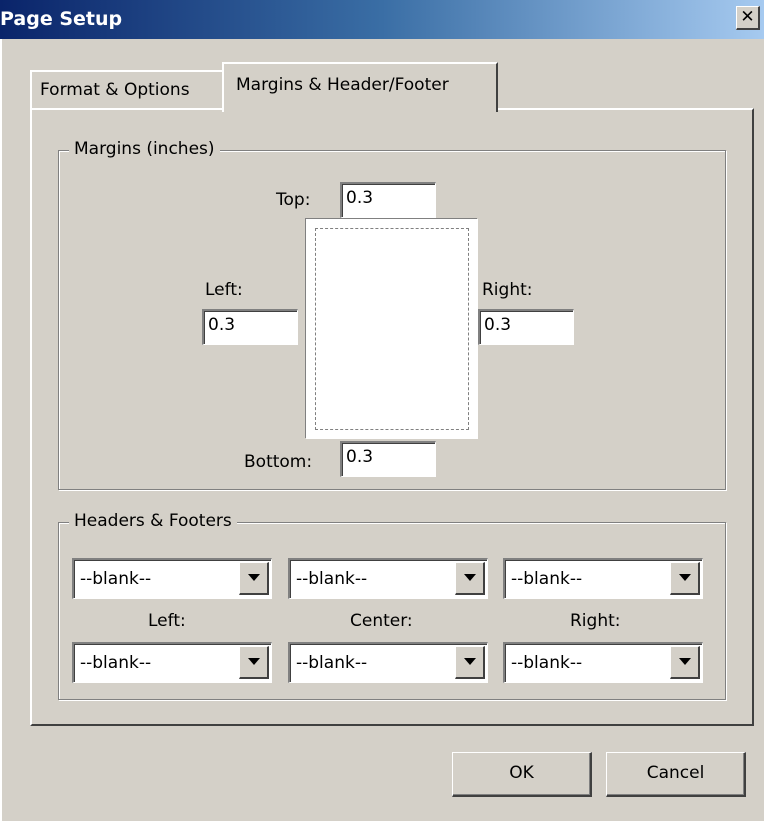 This screenshot has height=821, width=764. What do you see at coordinates (603, 578) in the screenshot?
I see `header-right-select: --blank--` at bounding box center [603, 578].